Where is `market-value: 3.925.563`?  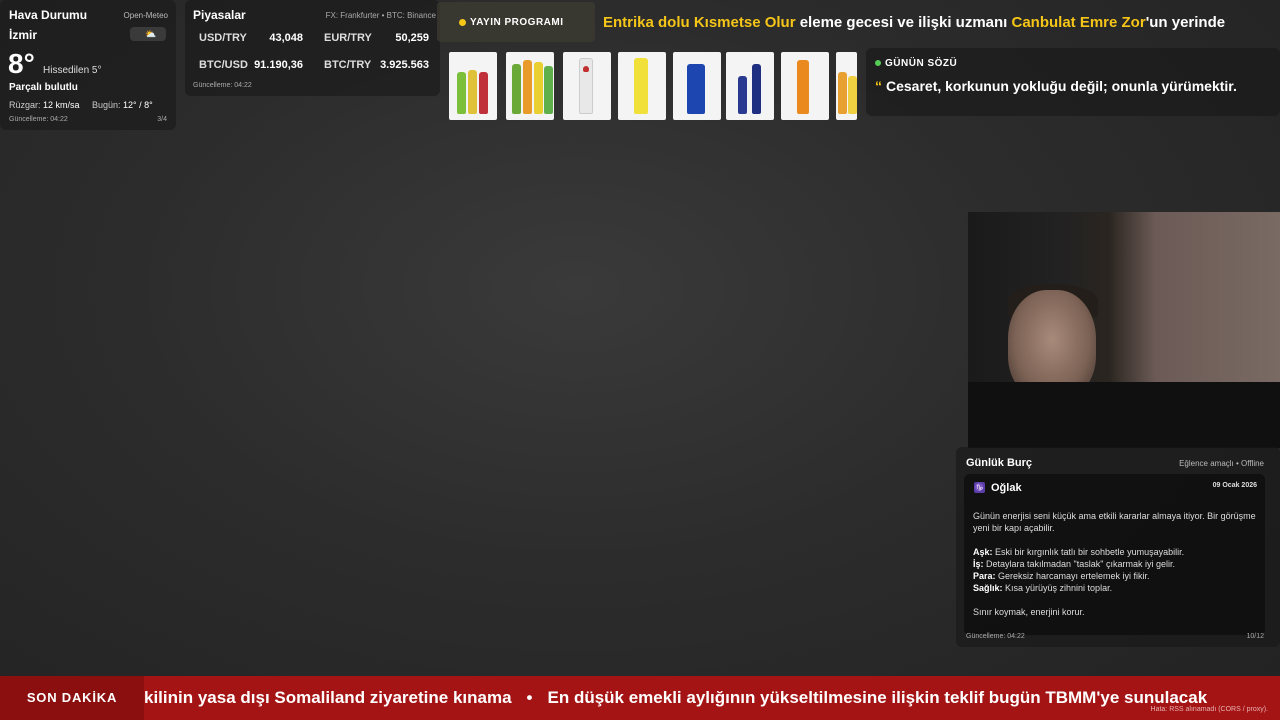 market-value: 3.925.563 is located at coordinates (404, 65).